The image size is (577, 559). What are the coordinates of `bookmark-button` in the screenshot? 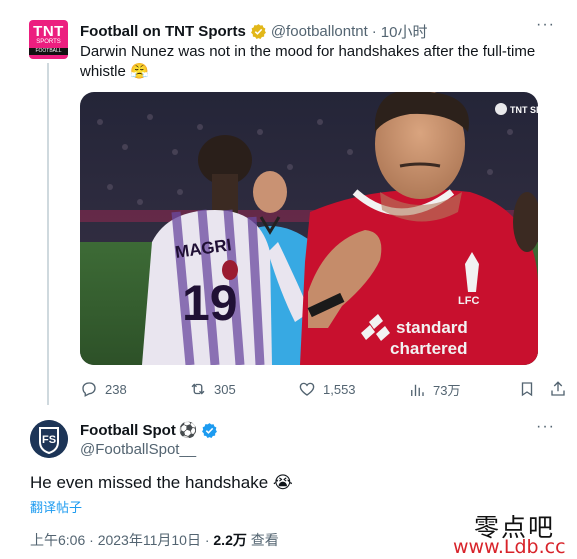 It's located at (527, 389).